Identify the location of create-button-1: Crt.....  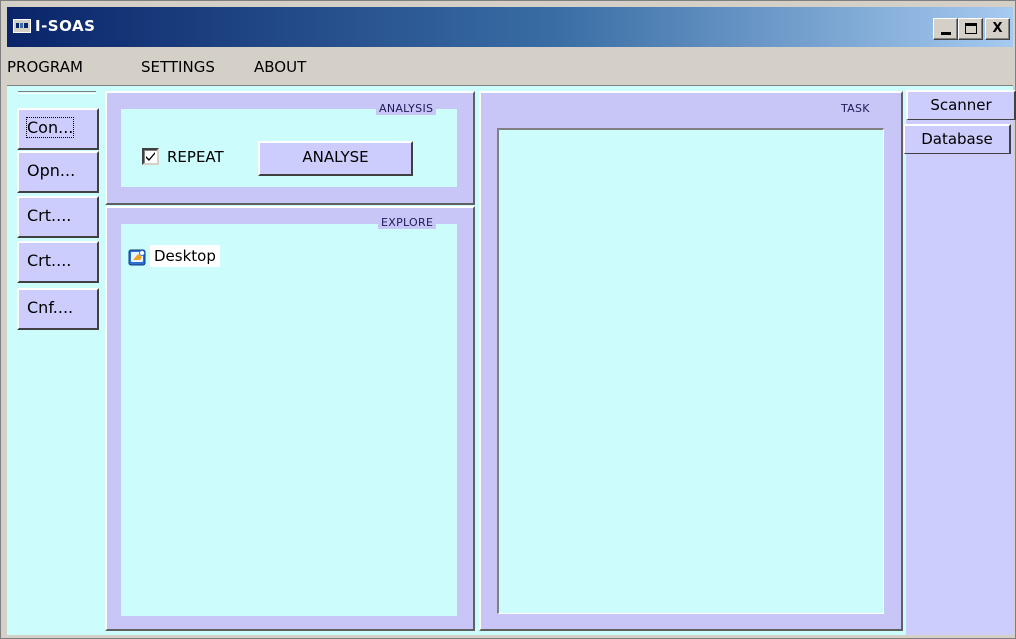
(58, 217).